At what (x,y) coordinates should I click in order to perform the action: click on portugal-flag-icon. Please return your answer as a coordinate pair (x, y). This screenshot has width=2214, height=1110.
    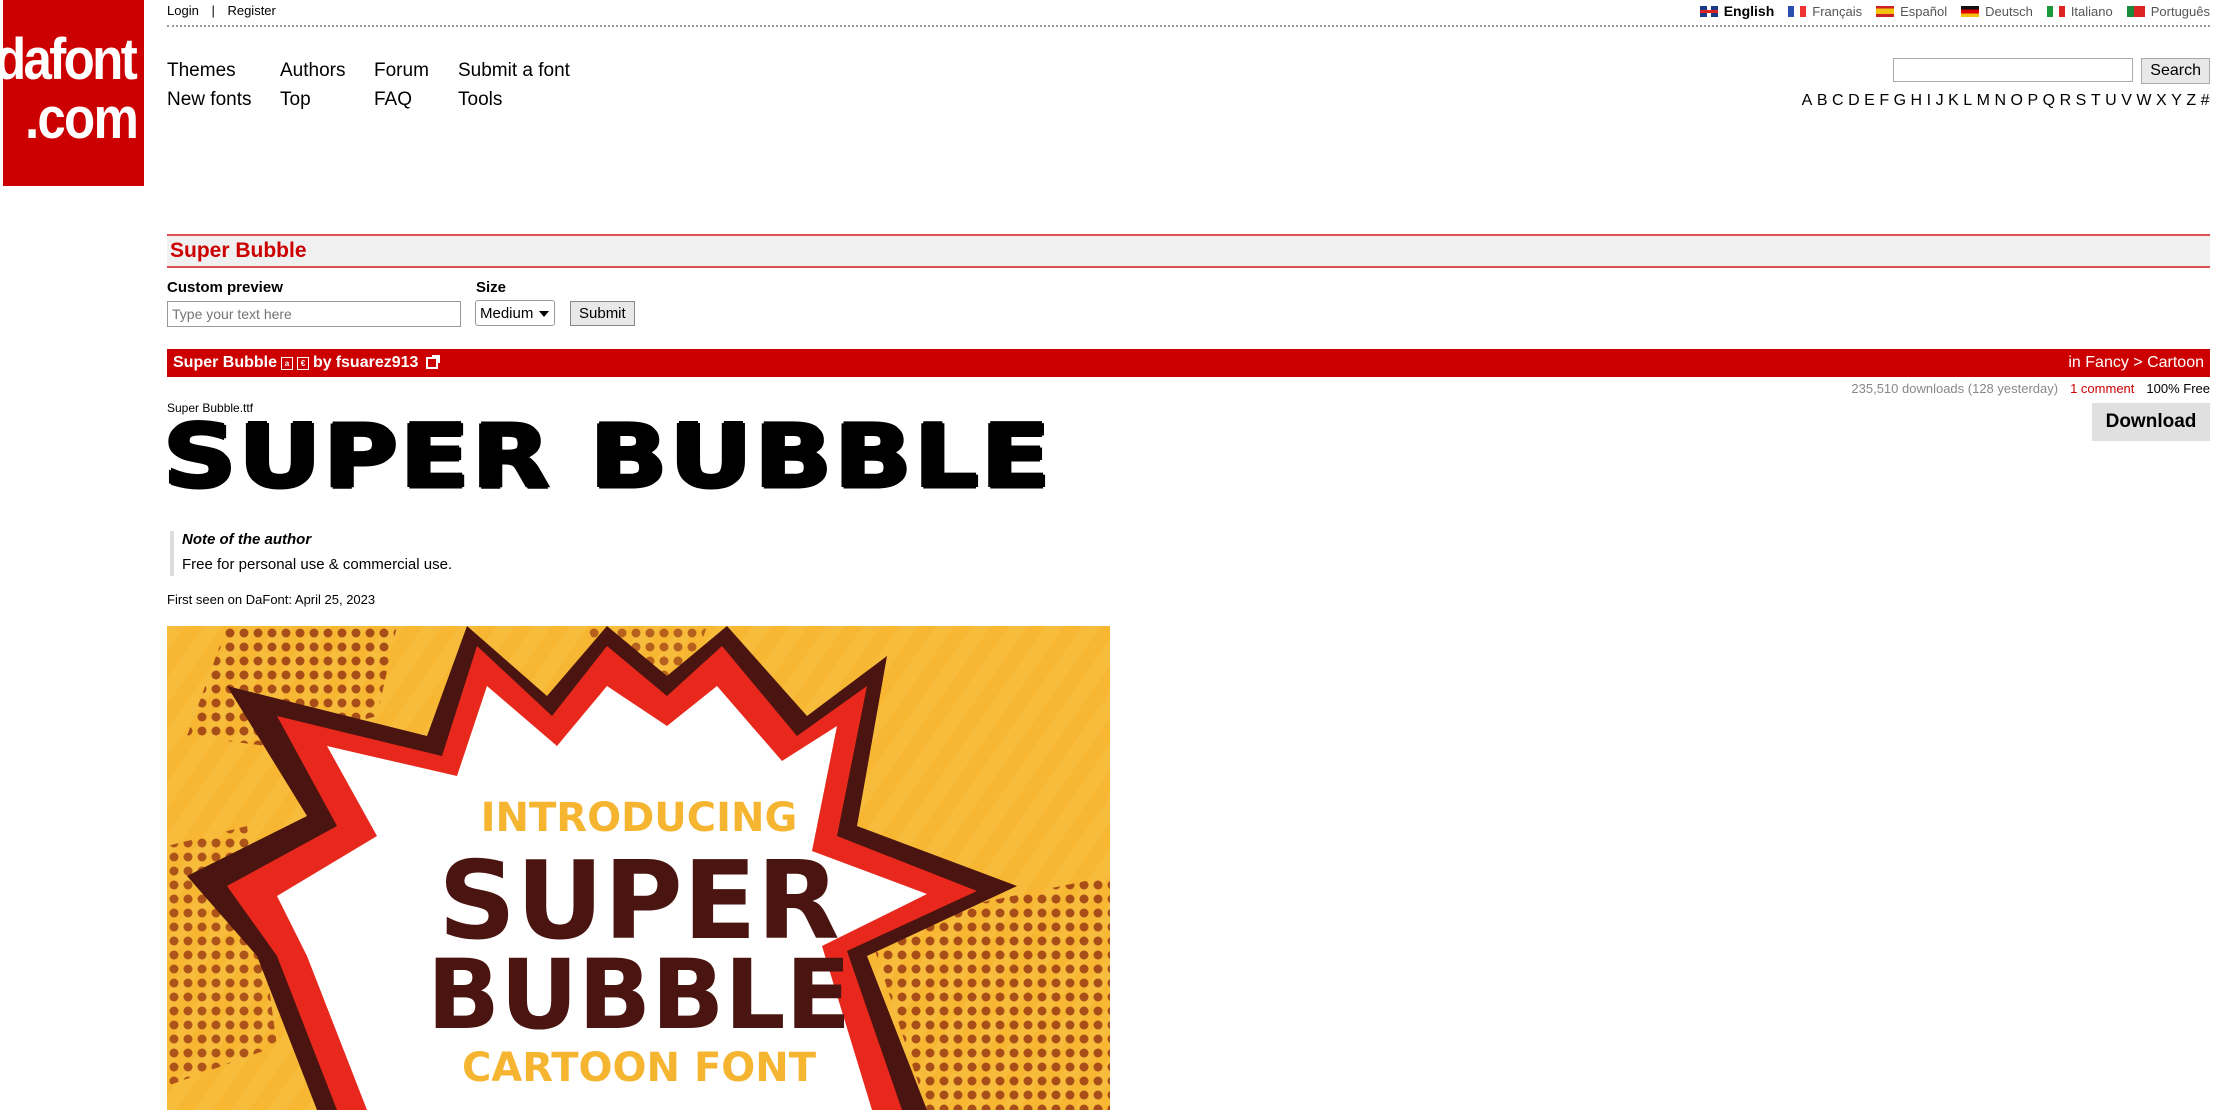
    Looking at the image, I should click on (2135, 11).